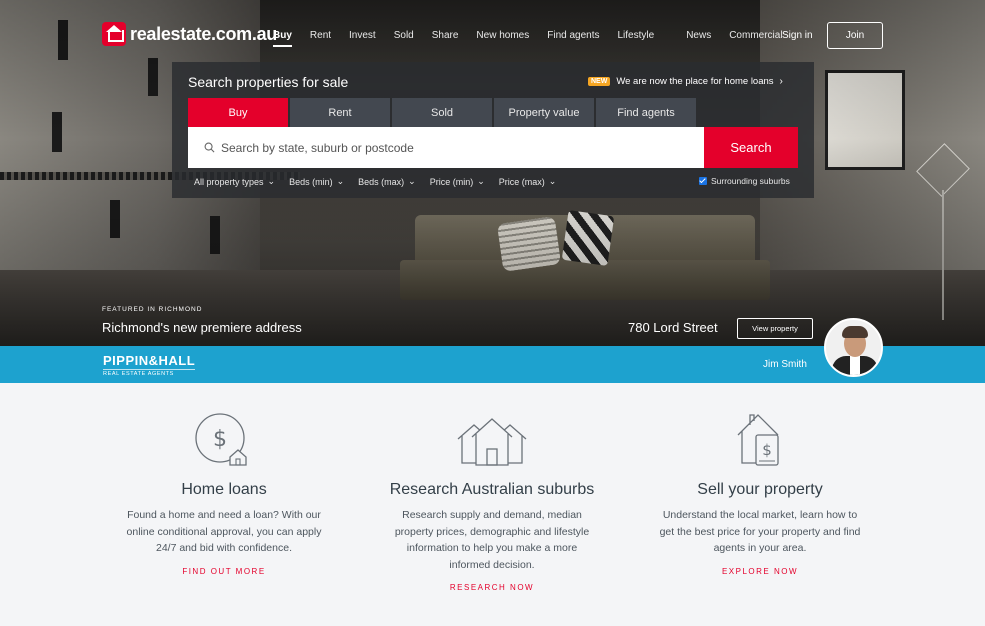 This screenshot has width=985, height=626. I want to click on search-input: Search by state, suburb or postcode, so click(446, 147).